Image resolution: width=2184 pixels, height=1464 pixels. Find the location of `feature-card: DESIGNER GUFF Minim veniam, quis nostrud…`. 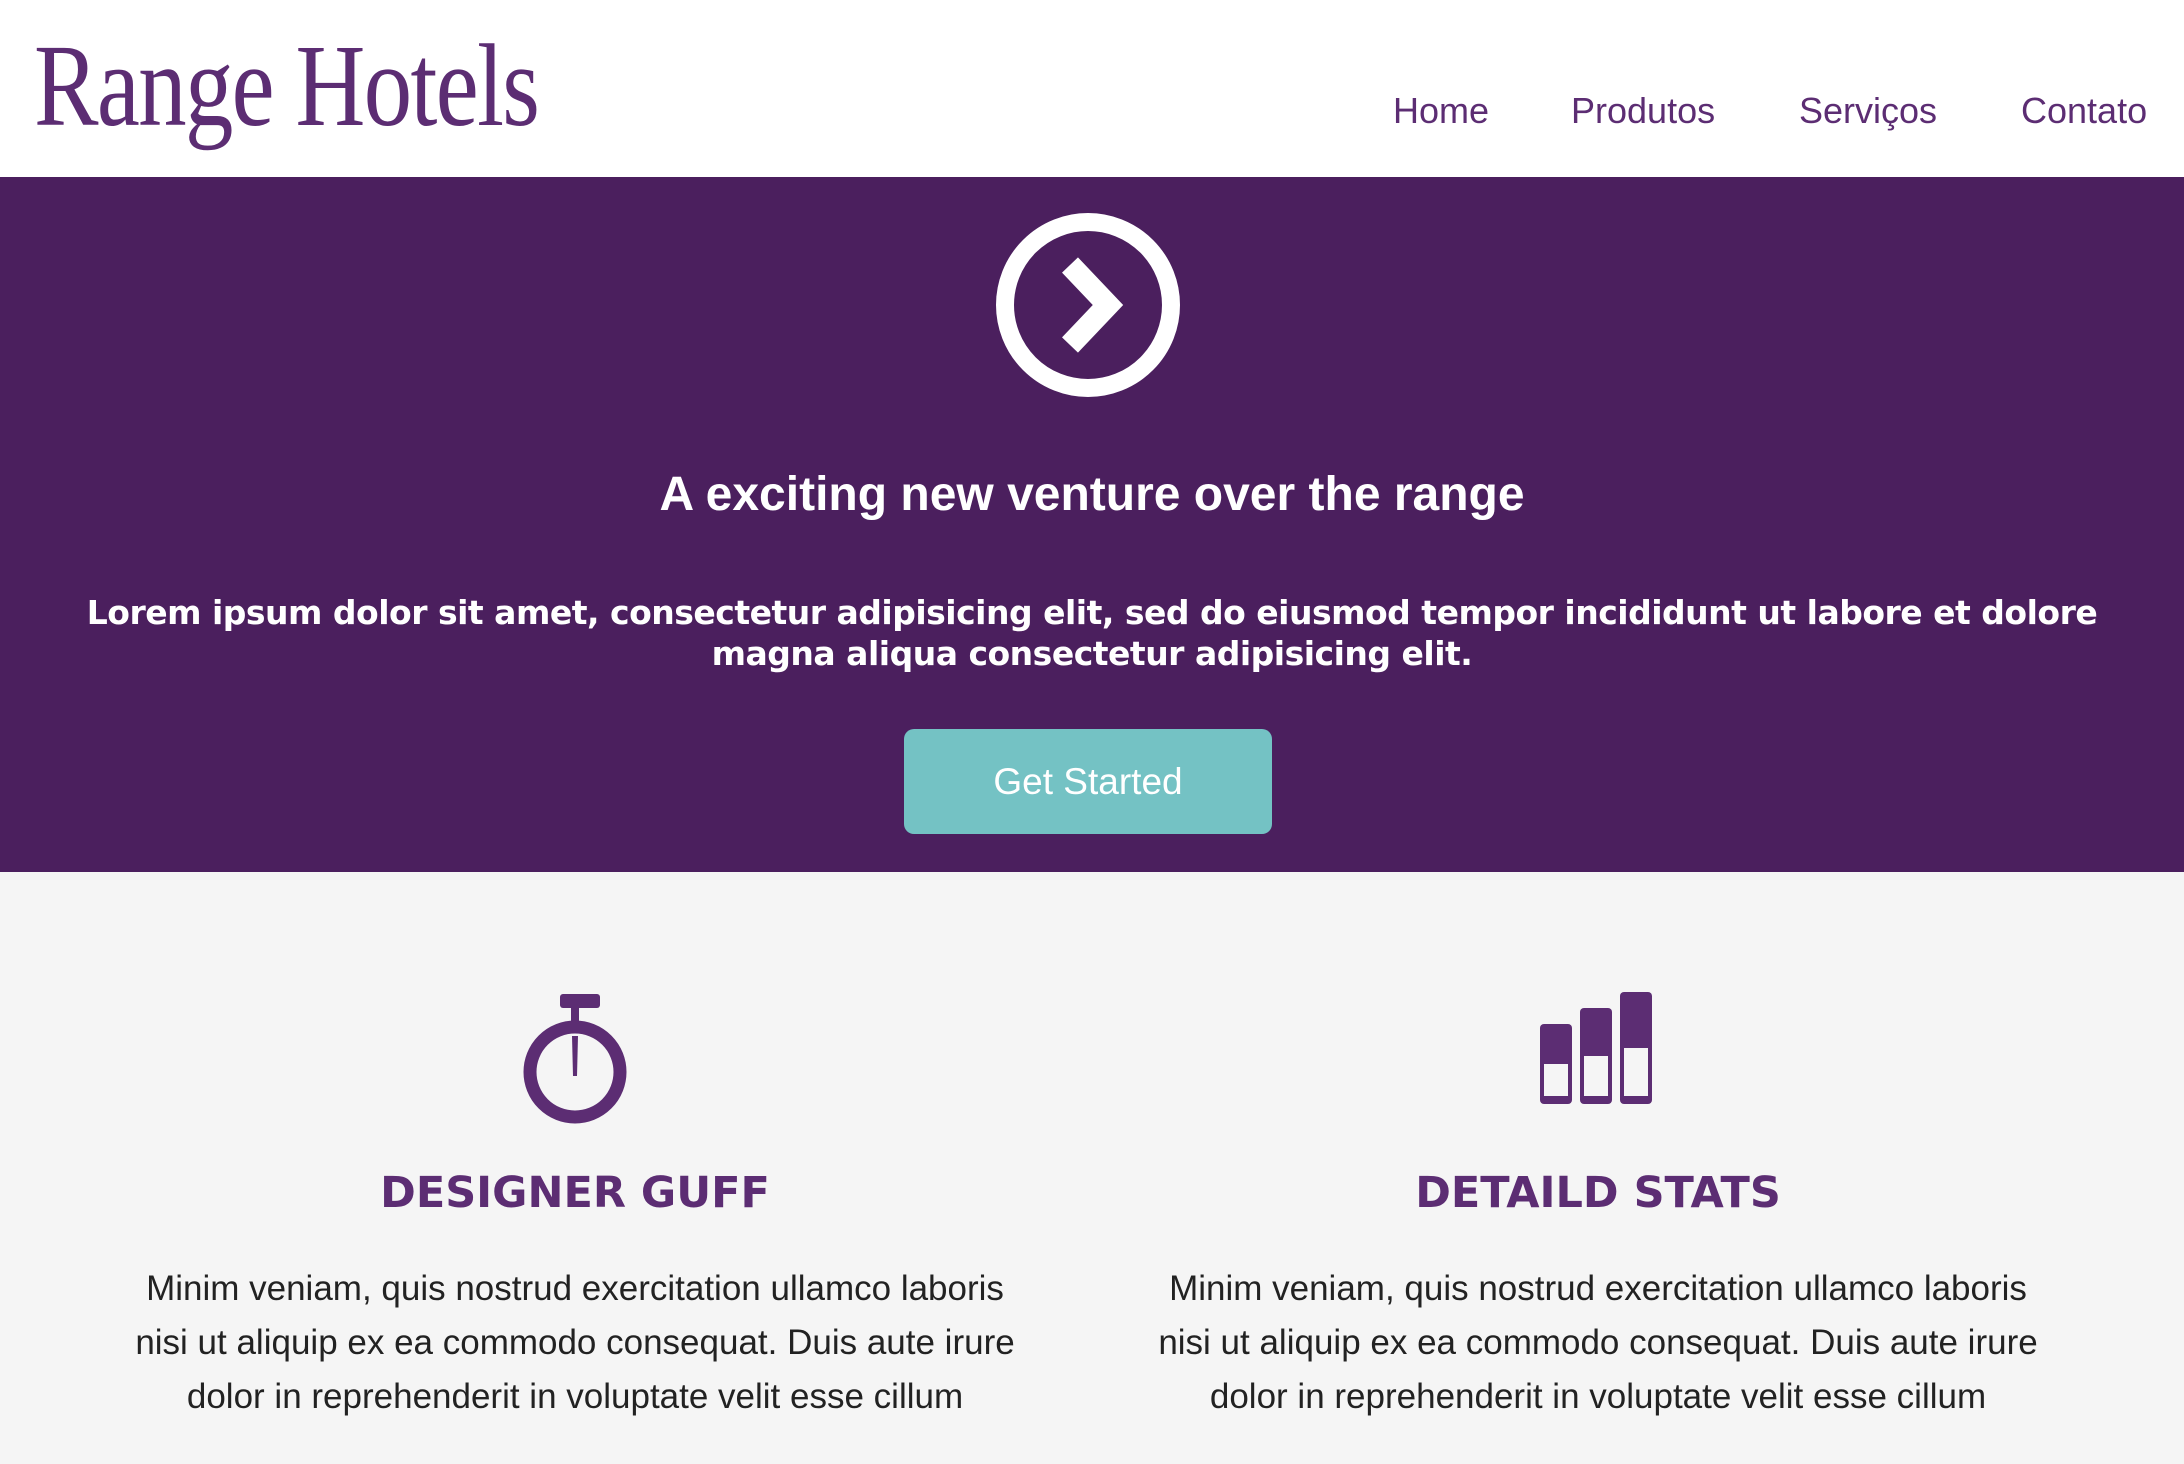

feature-card: DESIGNER GUFF Minim veniam, quis nostrud… is located at coordinates (575, 1207).